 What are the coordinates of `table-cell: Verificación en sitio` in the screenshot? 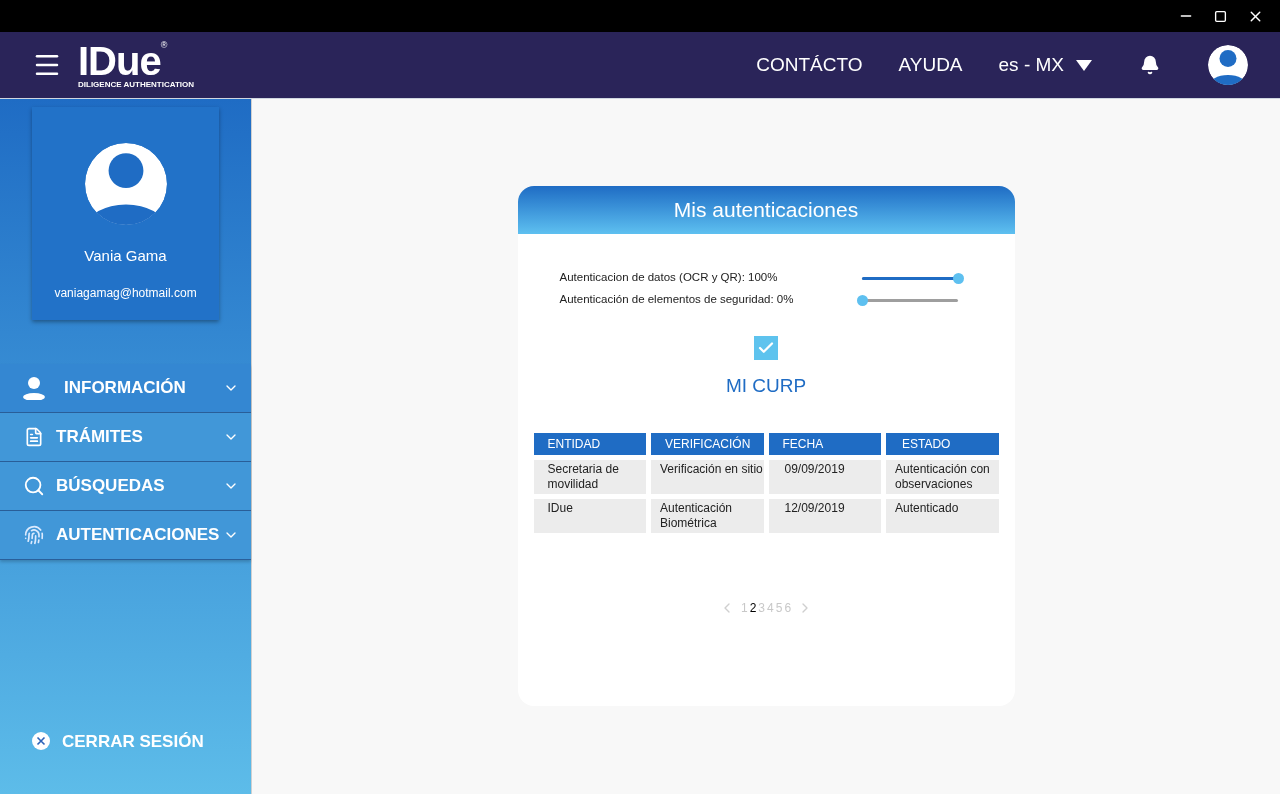 It's located at (707, 476).